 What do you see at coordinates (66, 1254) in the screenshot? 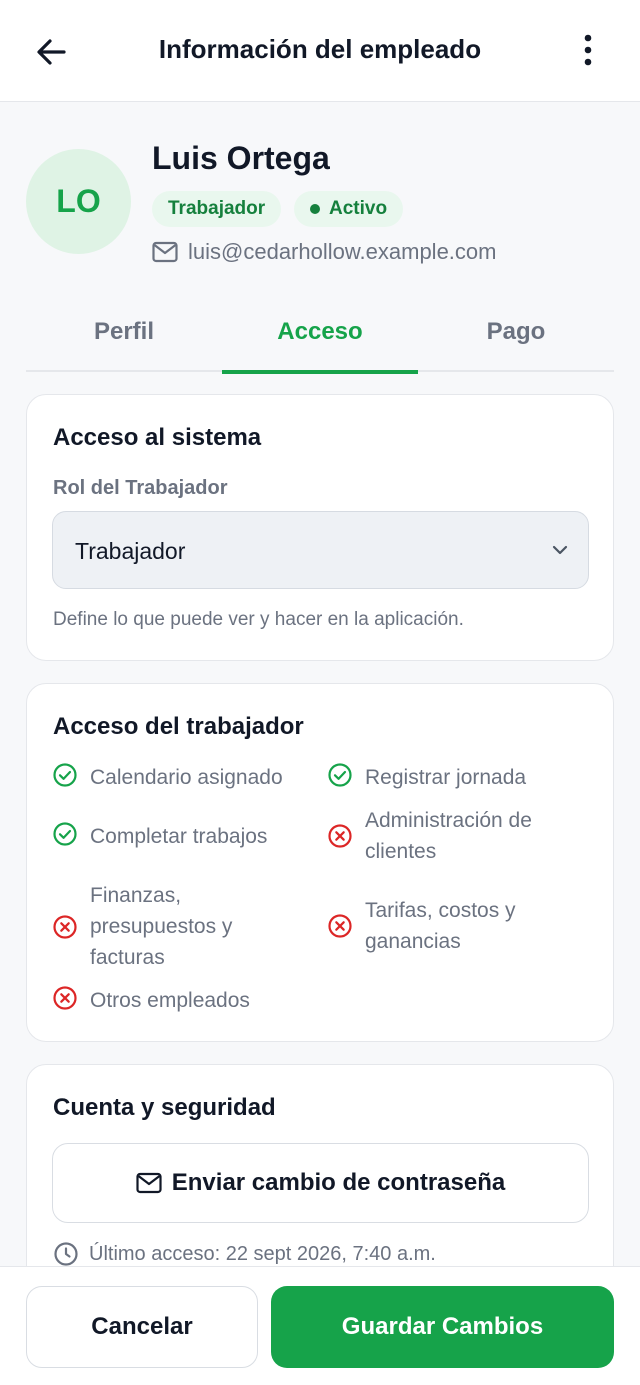
I see `clock-icon` at bounding box center [66, 1254].